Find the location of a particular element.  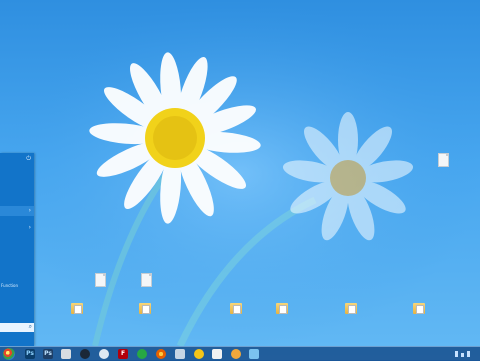

tool-icon is located at coordinates (180, 354).